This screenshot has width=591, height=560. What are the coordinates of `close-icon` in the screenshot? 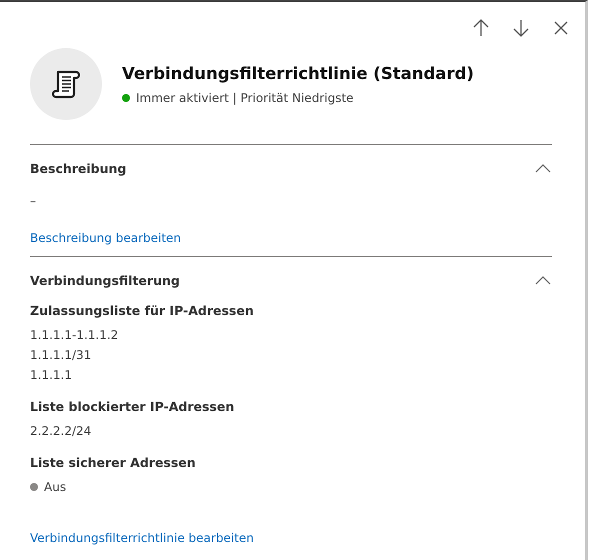 It's located at (561, 28).